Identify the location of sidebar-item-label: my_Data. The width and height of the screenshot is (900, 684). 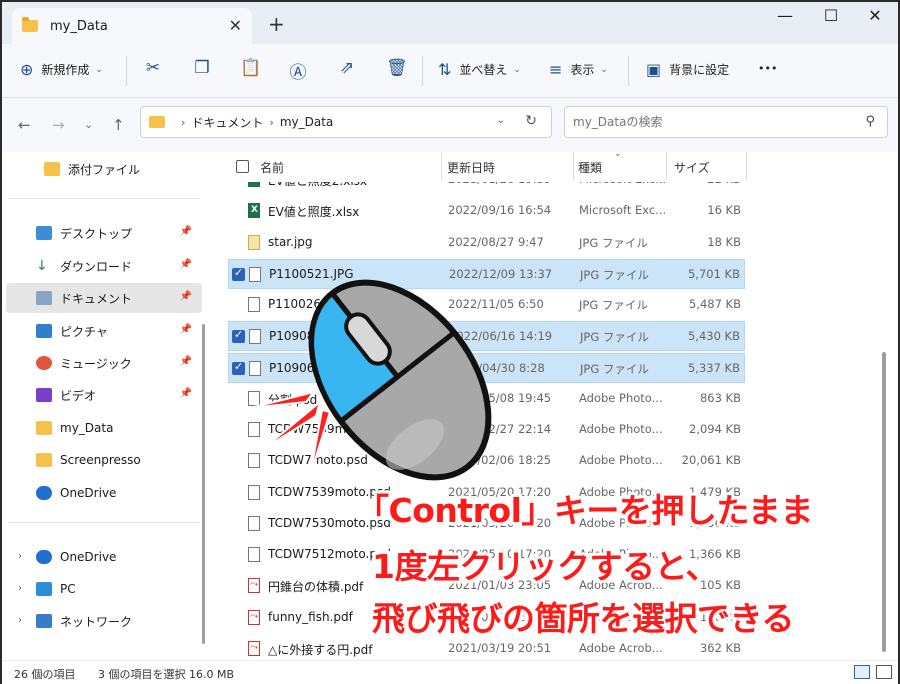
(87, 428).